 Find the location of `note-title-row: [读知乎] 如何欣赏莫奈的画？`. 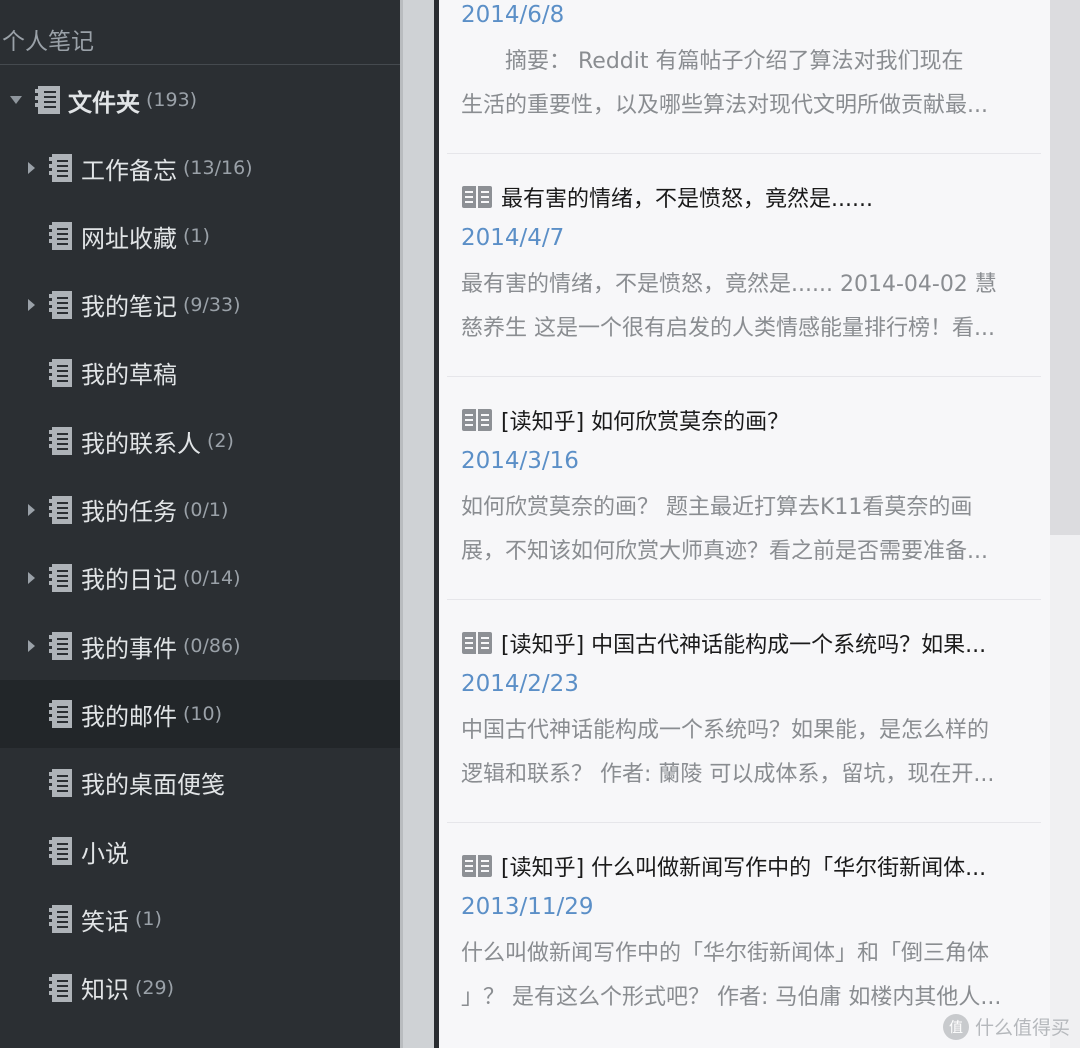

note-title-row: [读知乎] 如何欣赏莫奈的画？ is located at coordinates (751, 420).